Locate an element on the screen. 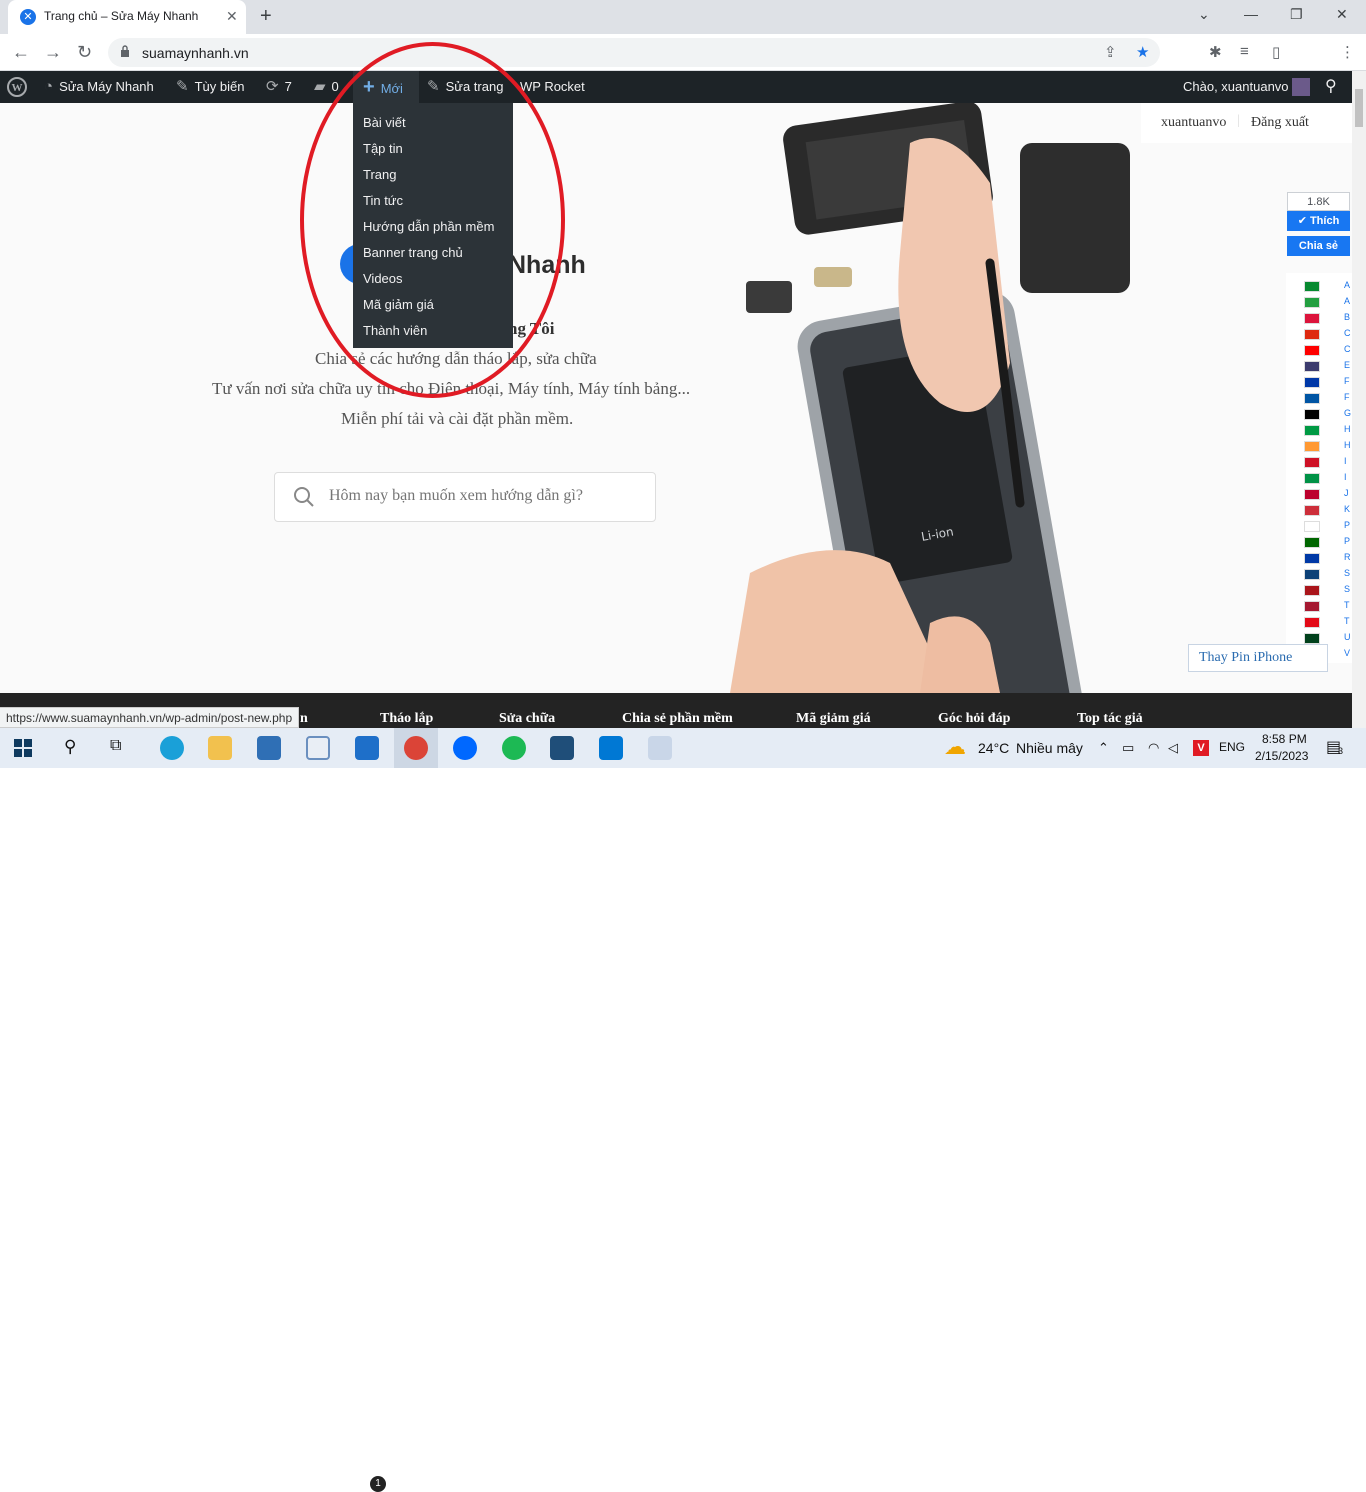  clock-time: 8:58 PM is located at coordinates (1284, 739).